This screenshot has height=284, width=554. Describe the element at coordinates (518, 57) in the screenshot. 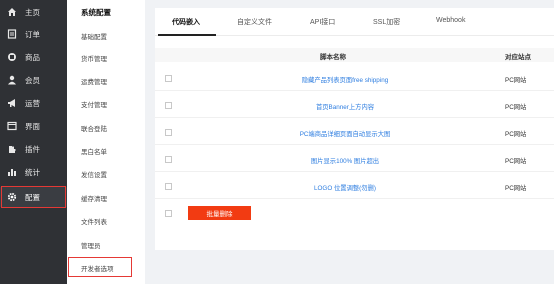

I see `column-header-site: 对应站点` at that location.